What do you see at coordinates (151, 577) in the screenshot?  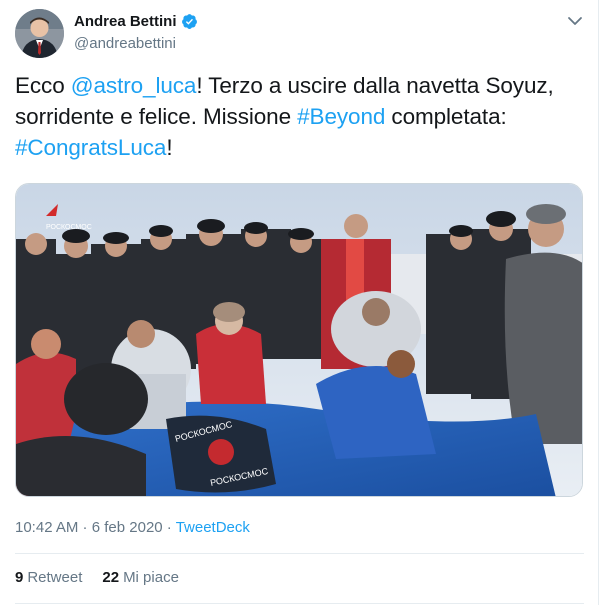 I see `likes-label: Mi piace` at bounding box center [151, 577].